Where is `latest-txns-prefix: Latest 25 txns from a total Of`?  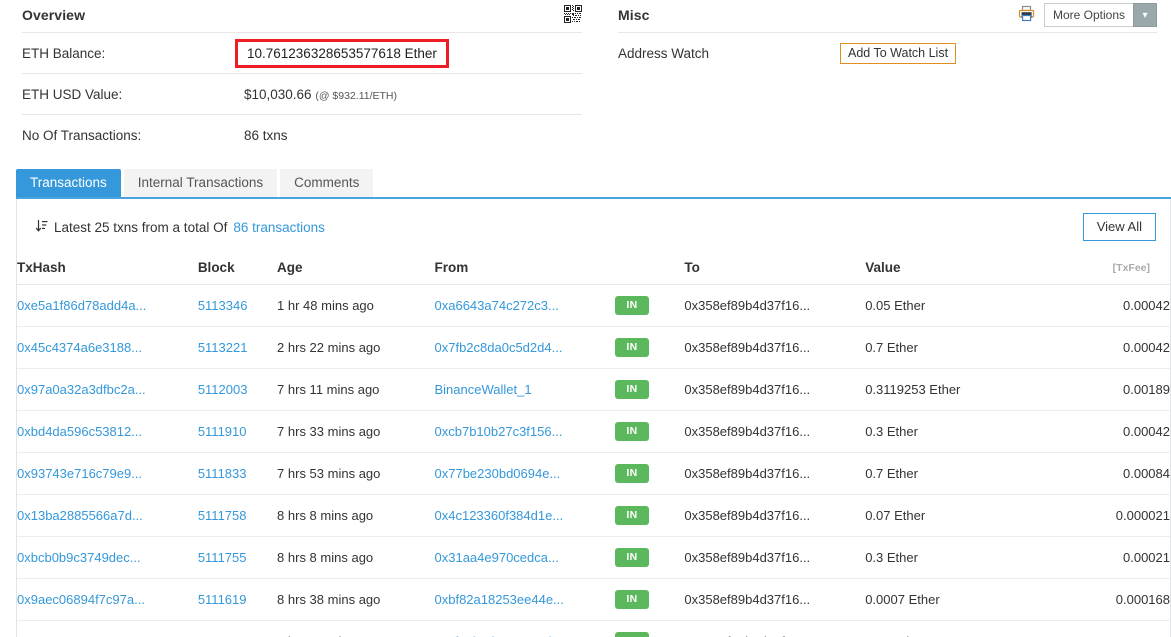
latest-txns-prefix: Latest 25 txns from a total Of is located at coordinates (141, 227).